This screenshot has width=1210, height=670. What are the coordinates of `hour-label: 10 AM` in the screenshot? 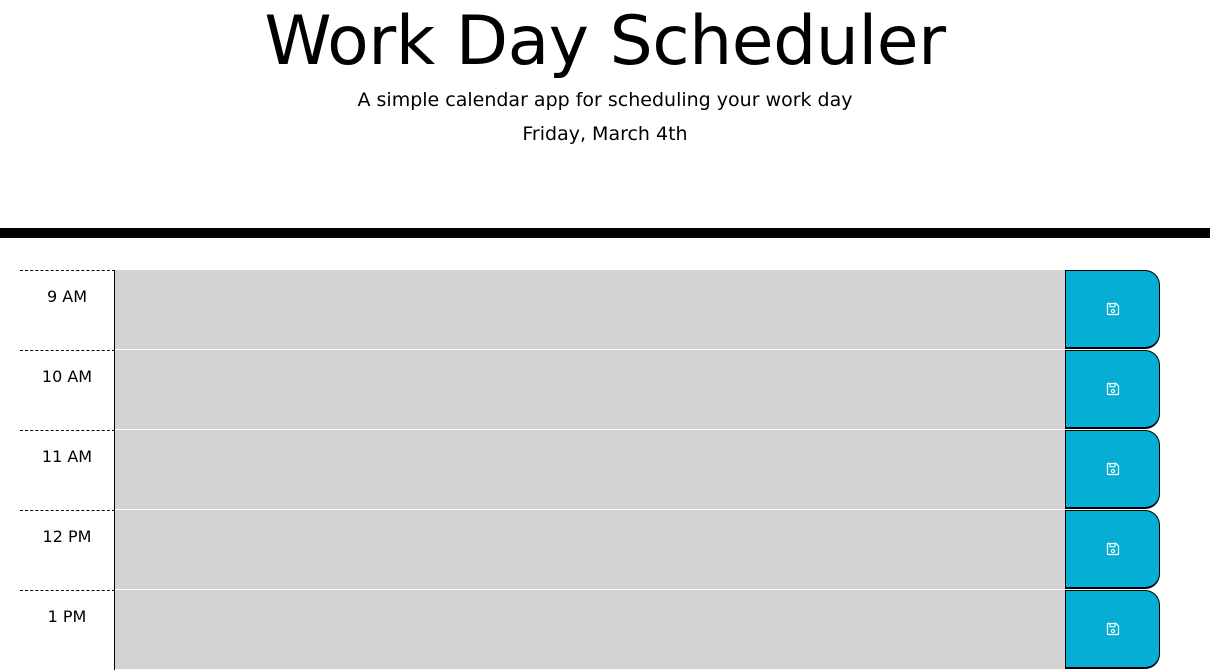 It's located at (67, 390).